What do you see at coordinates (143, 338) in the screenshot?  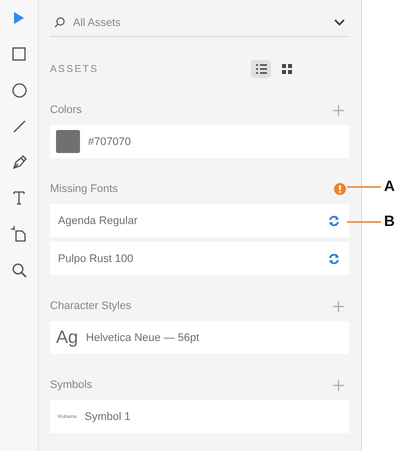 I see `style-name: Helvetica Neue — 56pt` at bounding box center [143, 338].